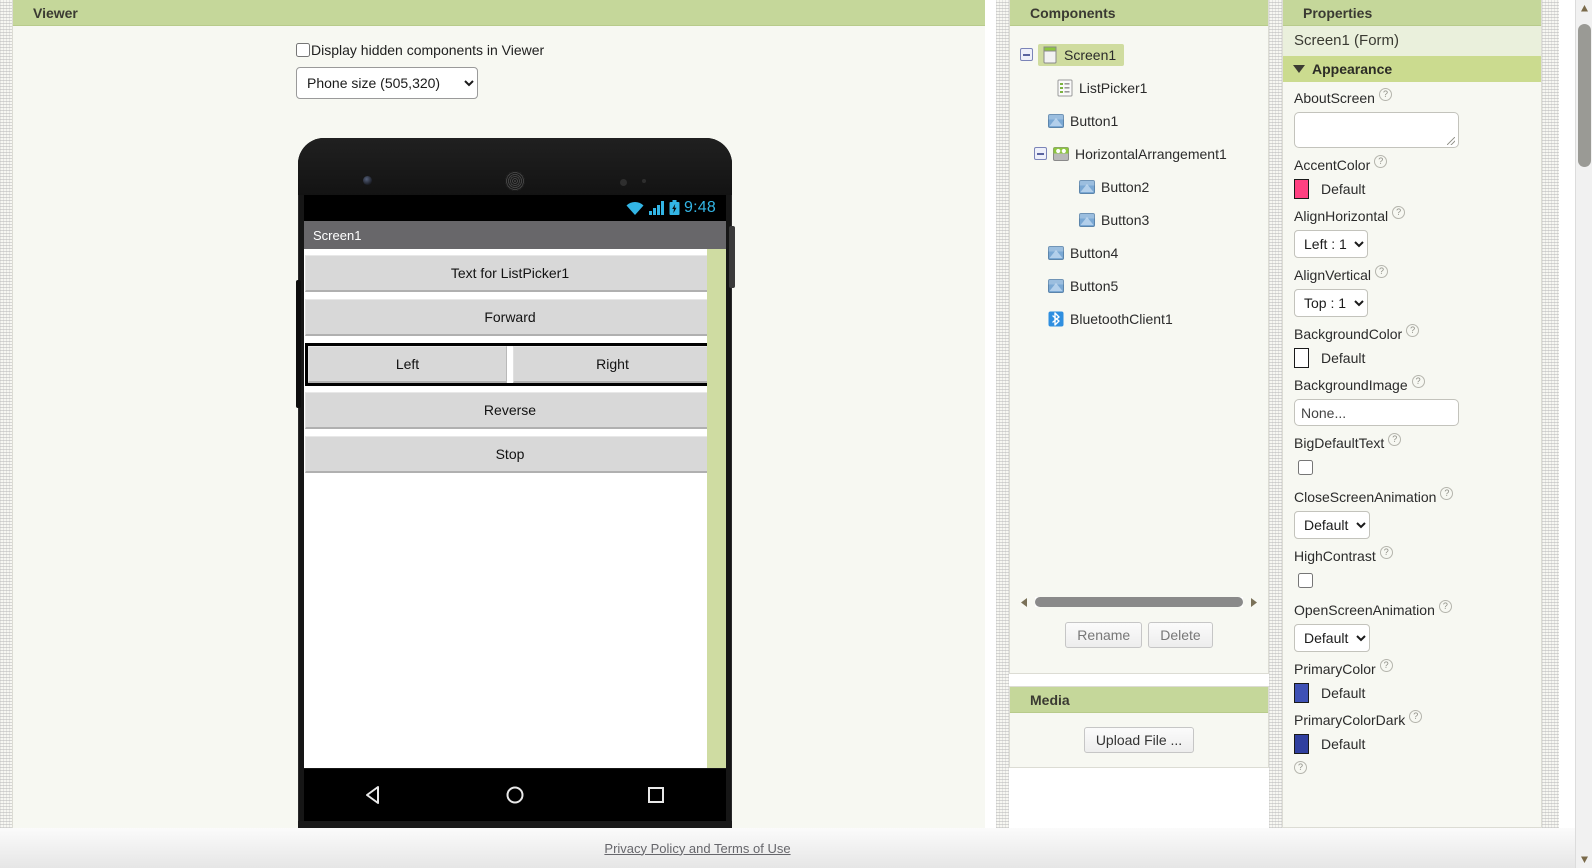 Image resolution: width=1592 pixels, height=868 pixels. What do you see at coordinates (1113, 187) in the screenshot?
I see `tree-node: Button2` at bounding box center [1113, 187].